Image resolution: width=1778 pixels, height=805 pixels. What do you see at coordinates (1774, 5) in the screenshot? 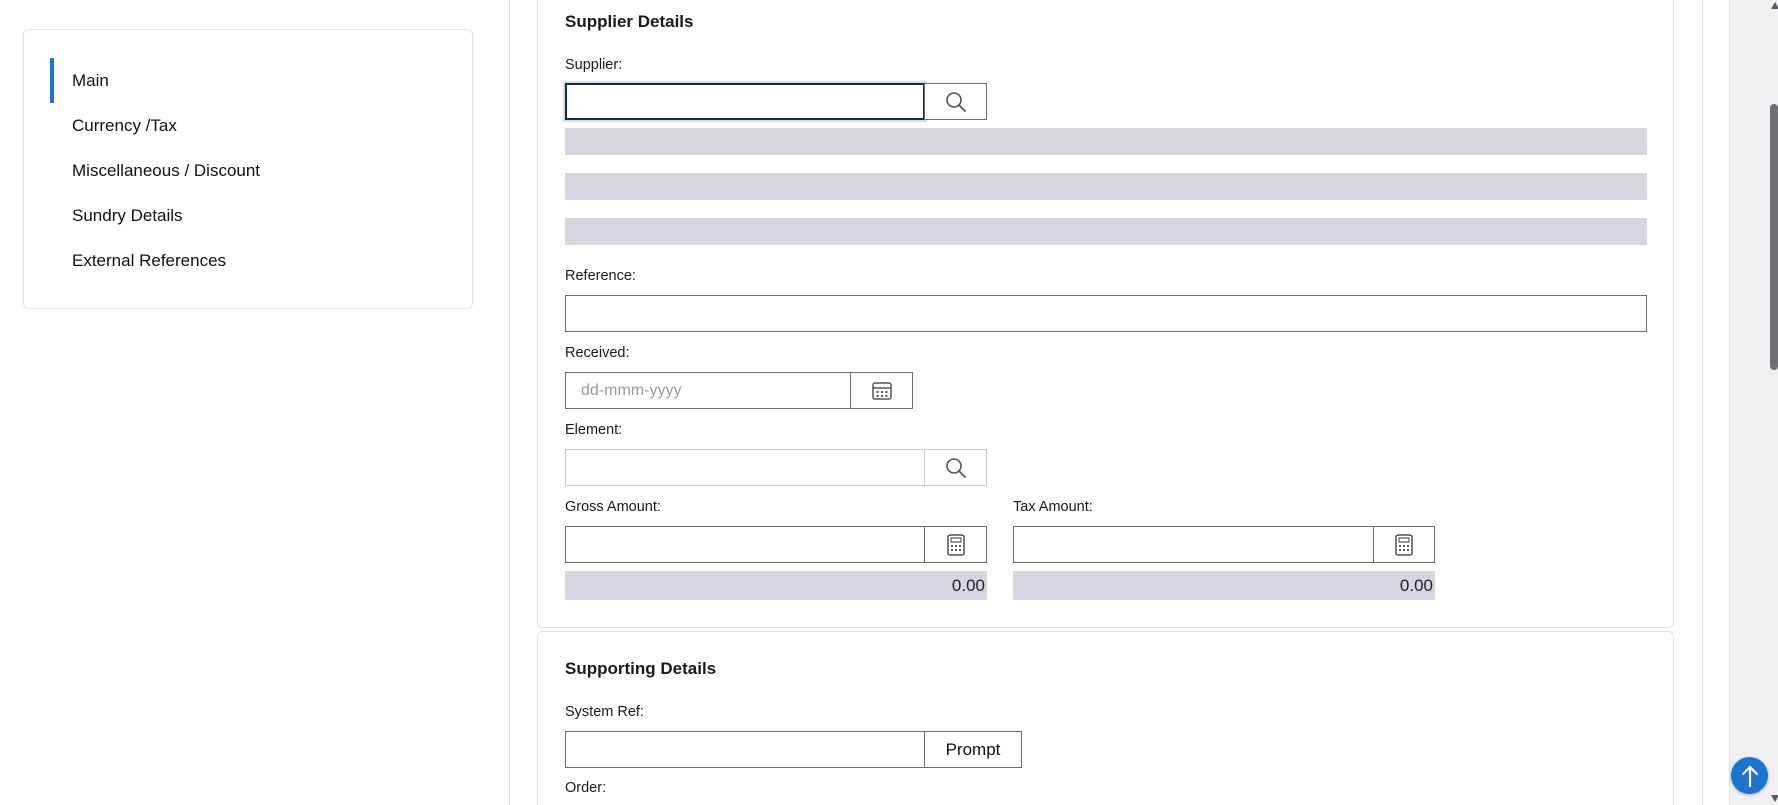
I see `scroll-up-arrow-icon` at bounding box center [1774, 5].